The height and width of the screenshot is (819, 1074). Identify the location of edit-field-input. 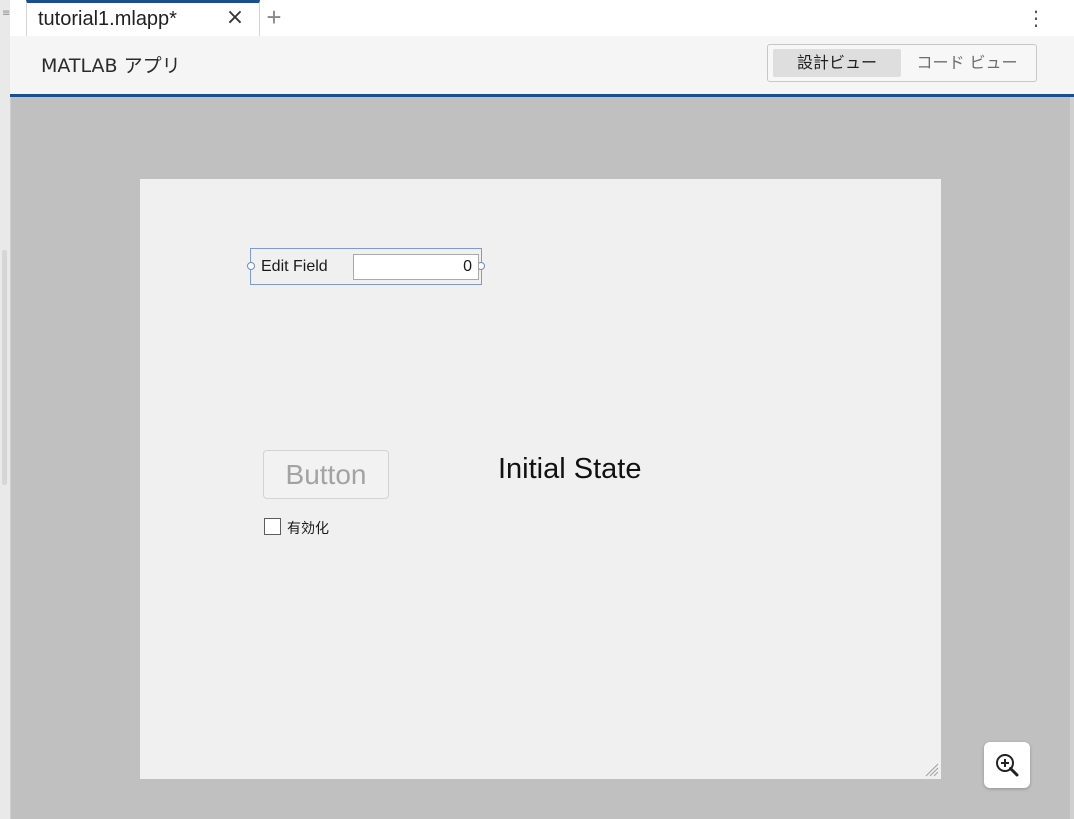
(416, 267).